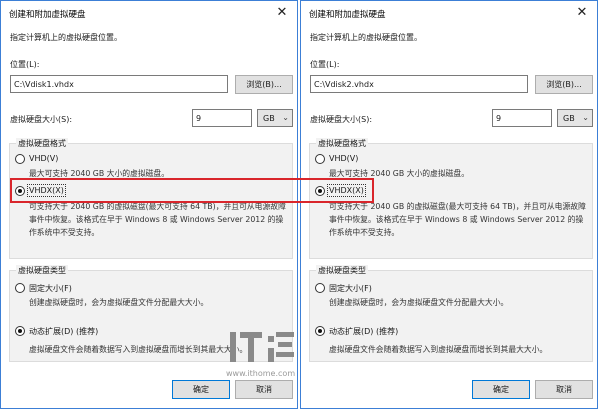  What do you see at coordinates (119, 84) in the screenshot?
I see `location-input: C:\Vdisk1.vhdx` at bounding box center [119, 84].